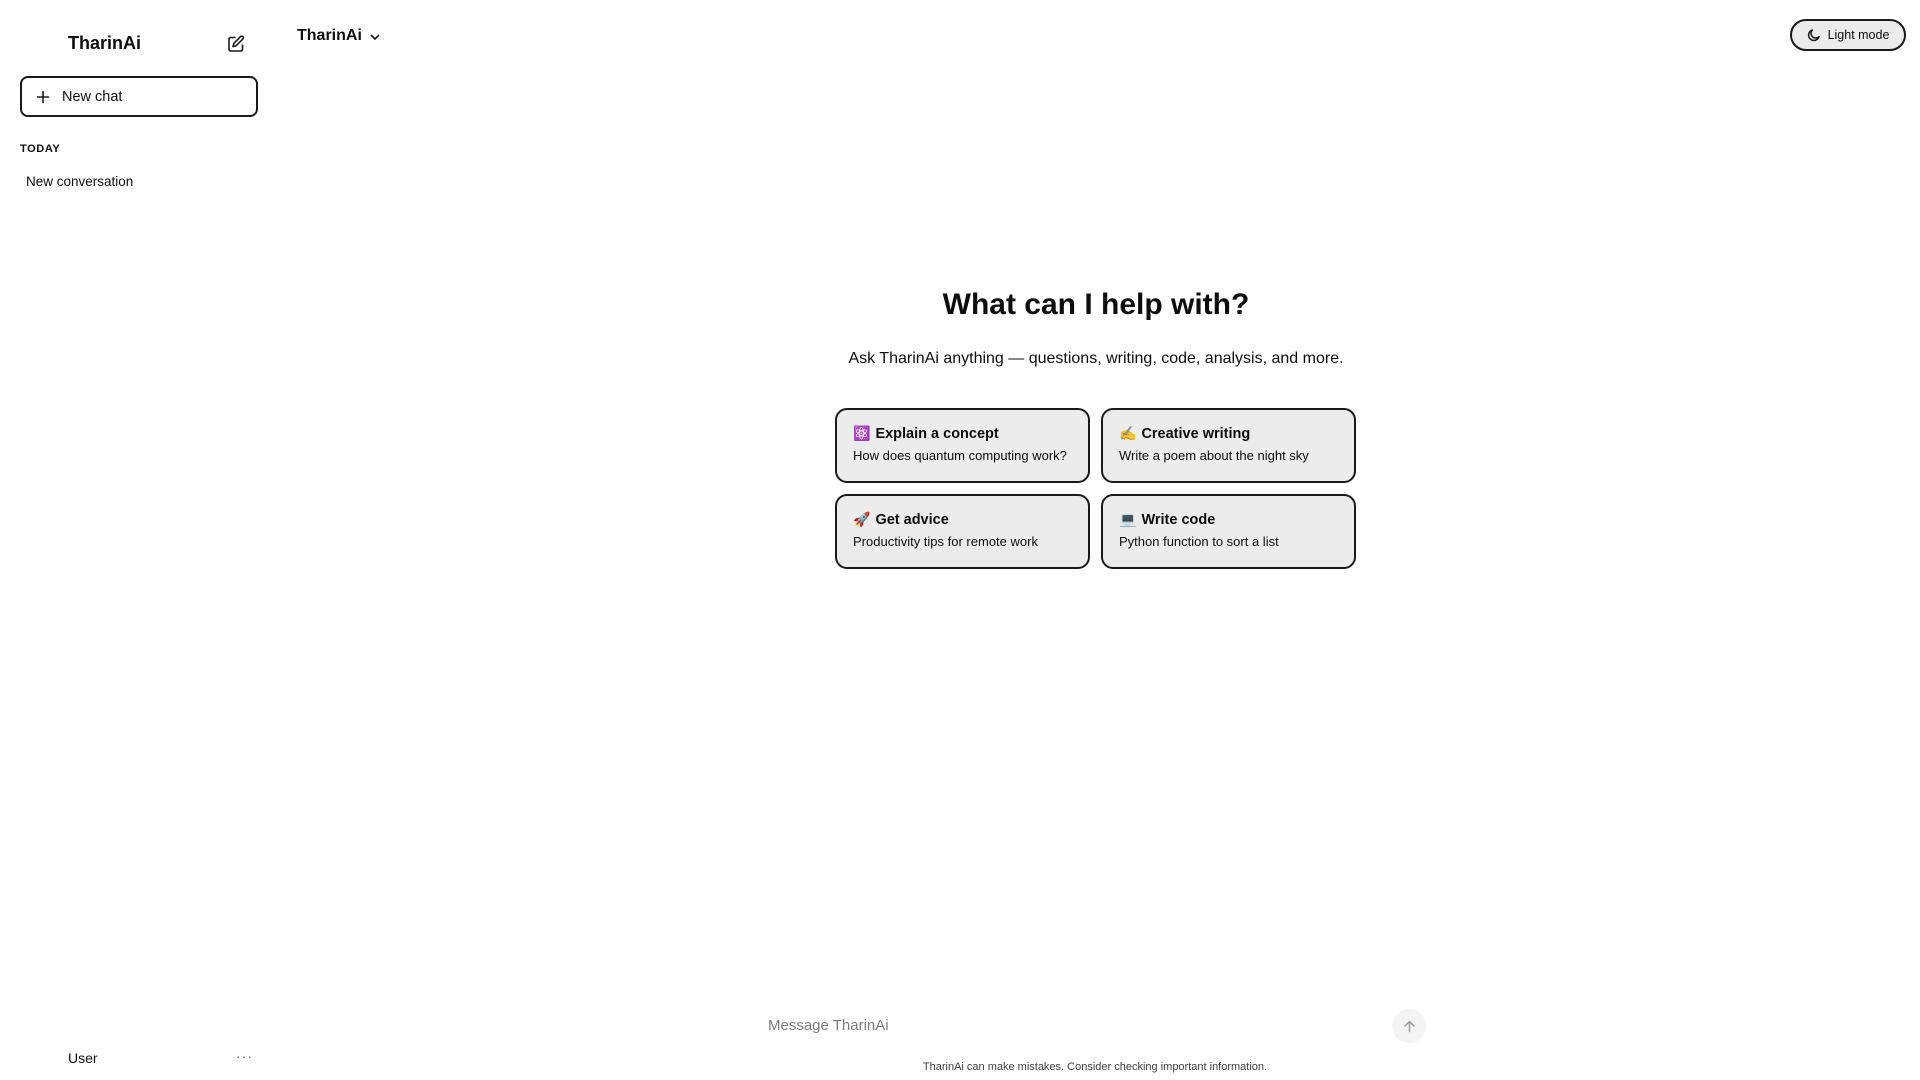  Describe the element at coordinates (375, 36) in the screenshot. I see `chevron-down-icon` at that location.